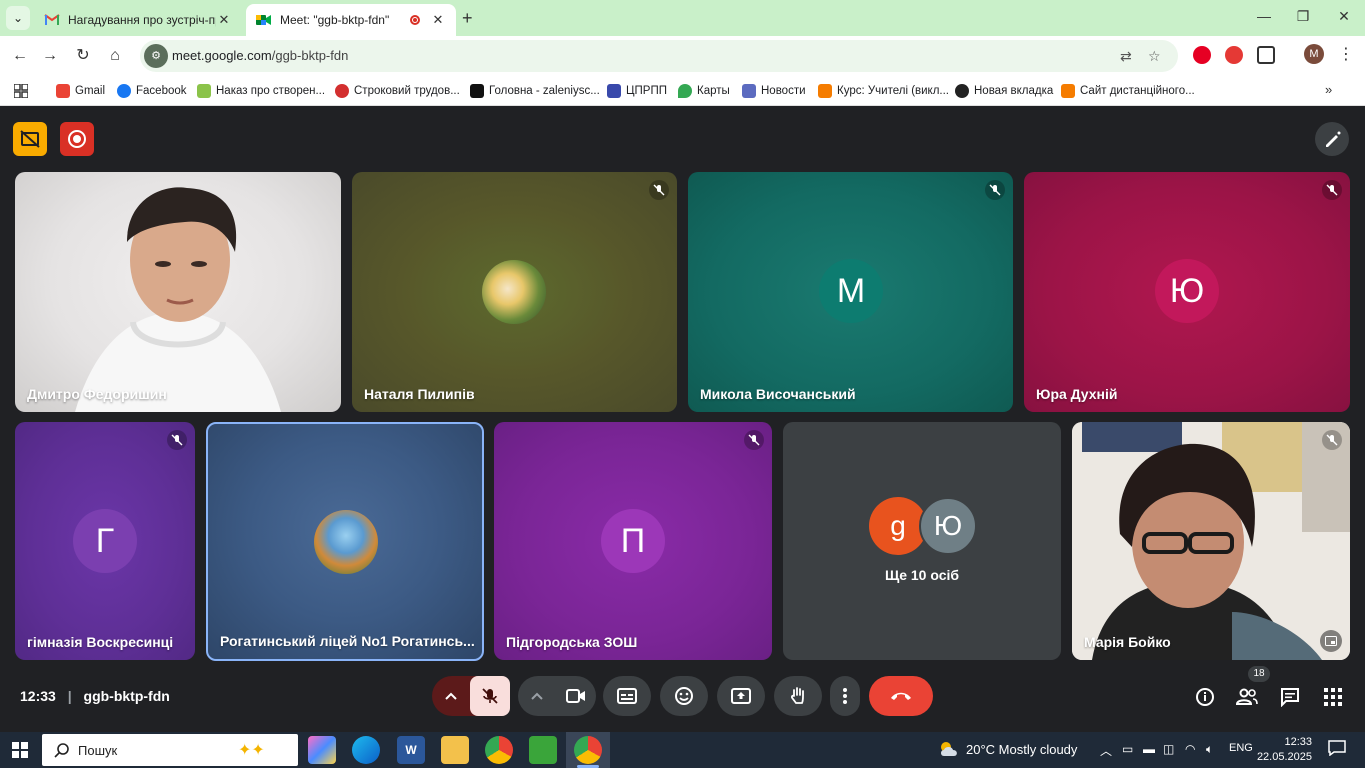 This screenshot has width=1365, height=768. I want to click on bookmark-cprpp: ЦПРПП, so click(637, 91).